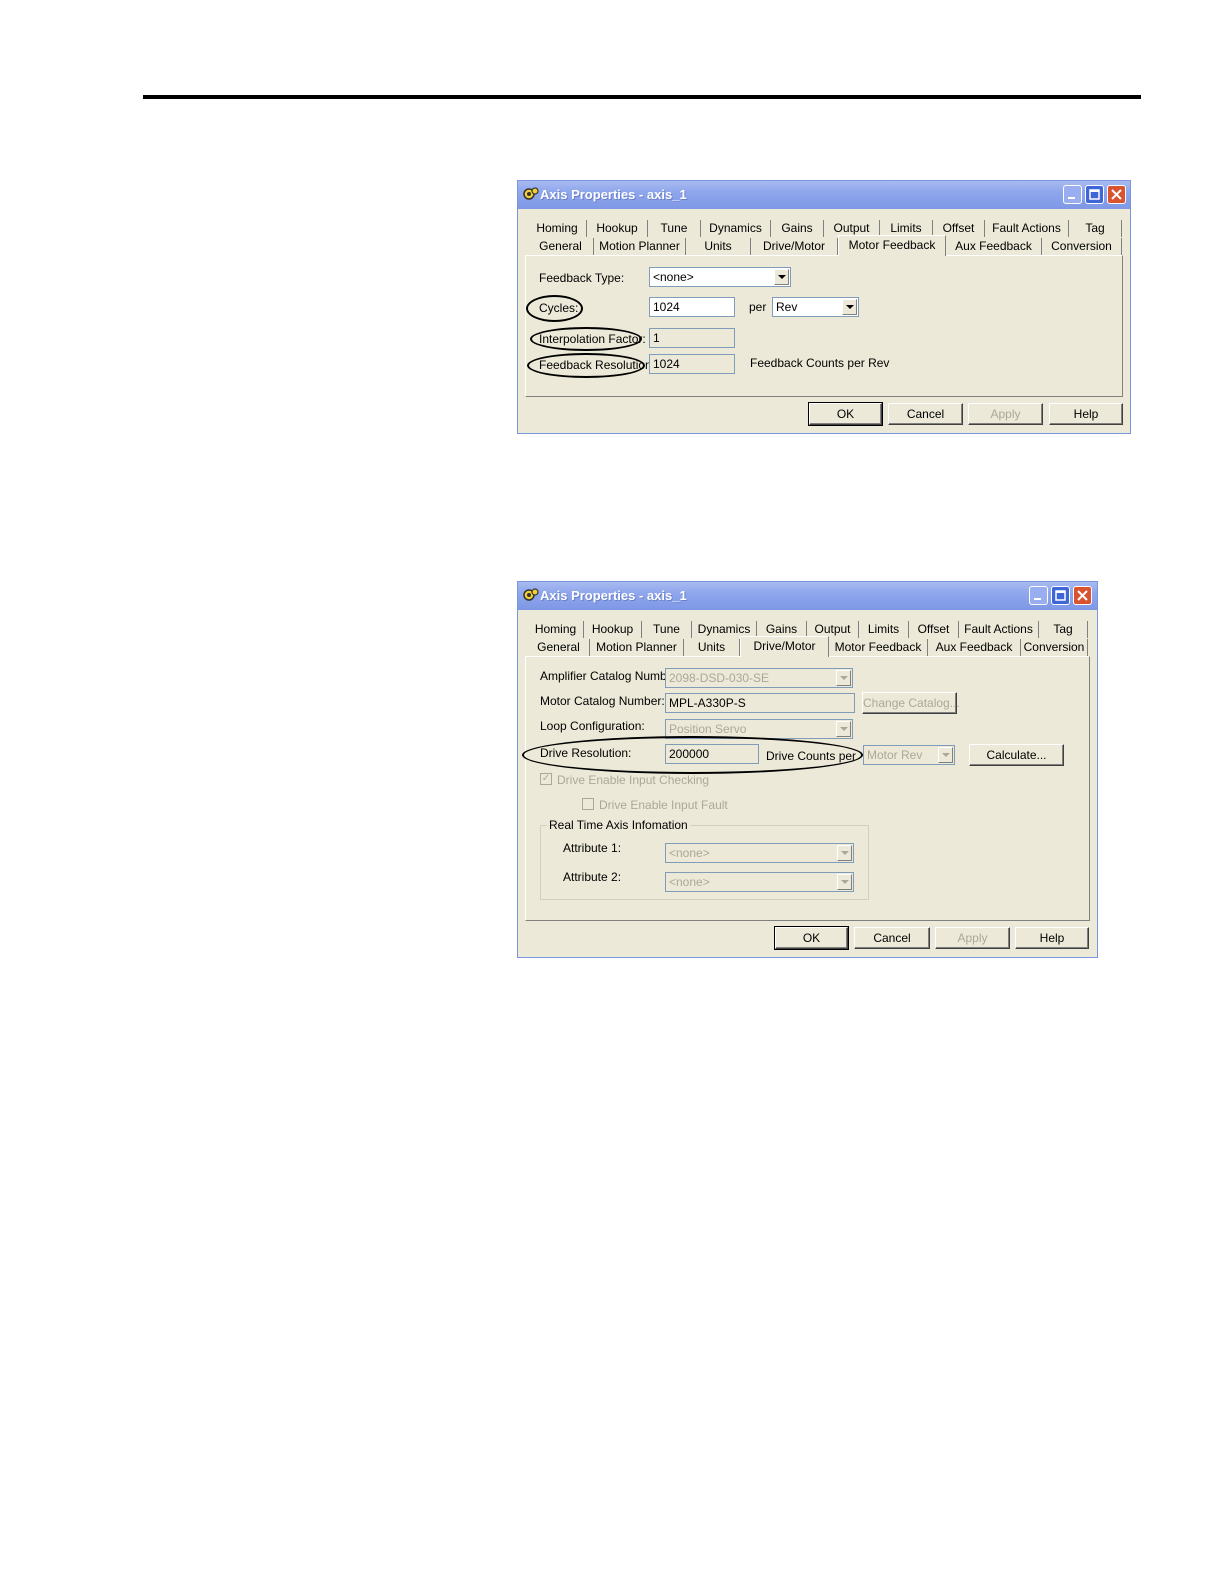  Describe the element at coordinates (720, 277) in the screenshot. I see `feedback-type-select: <none>` at that location.